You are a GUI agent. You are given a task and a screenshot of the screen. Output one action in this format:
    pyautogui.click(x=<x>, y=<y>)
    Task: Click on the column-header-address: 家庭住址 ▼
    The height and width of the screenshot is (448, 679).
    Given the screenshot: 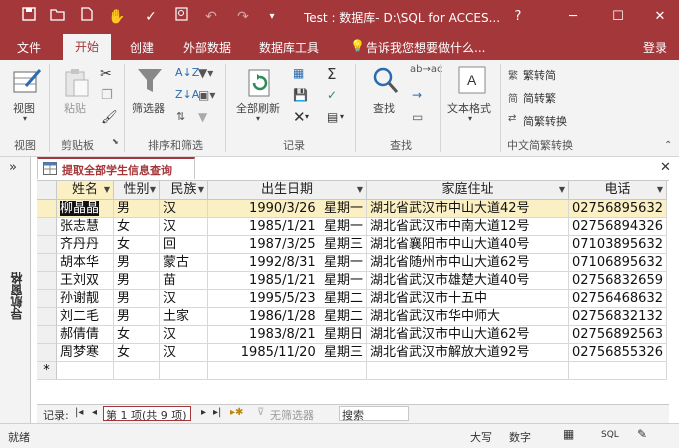 What is the action you would take?
    pyautogui.click(x=468, y=190)
    